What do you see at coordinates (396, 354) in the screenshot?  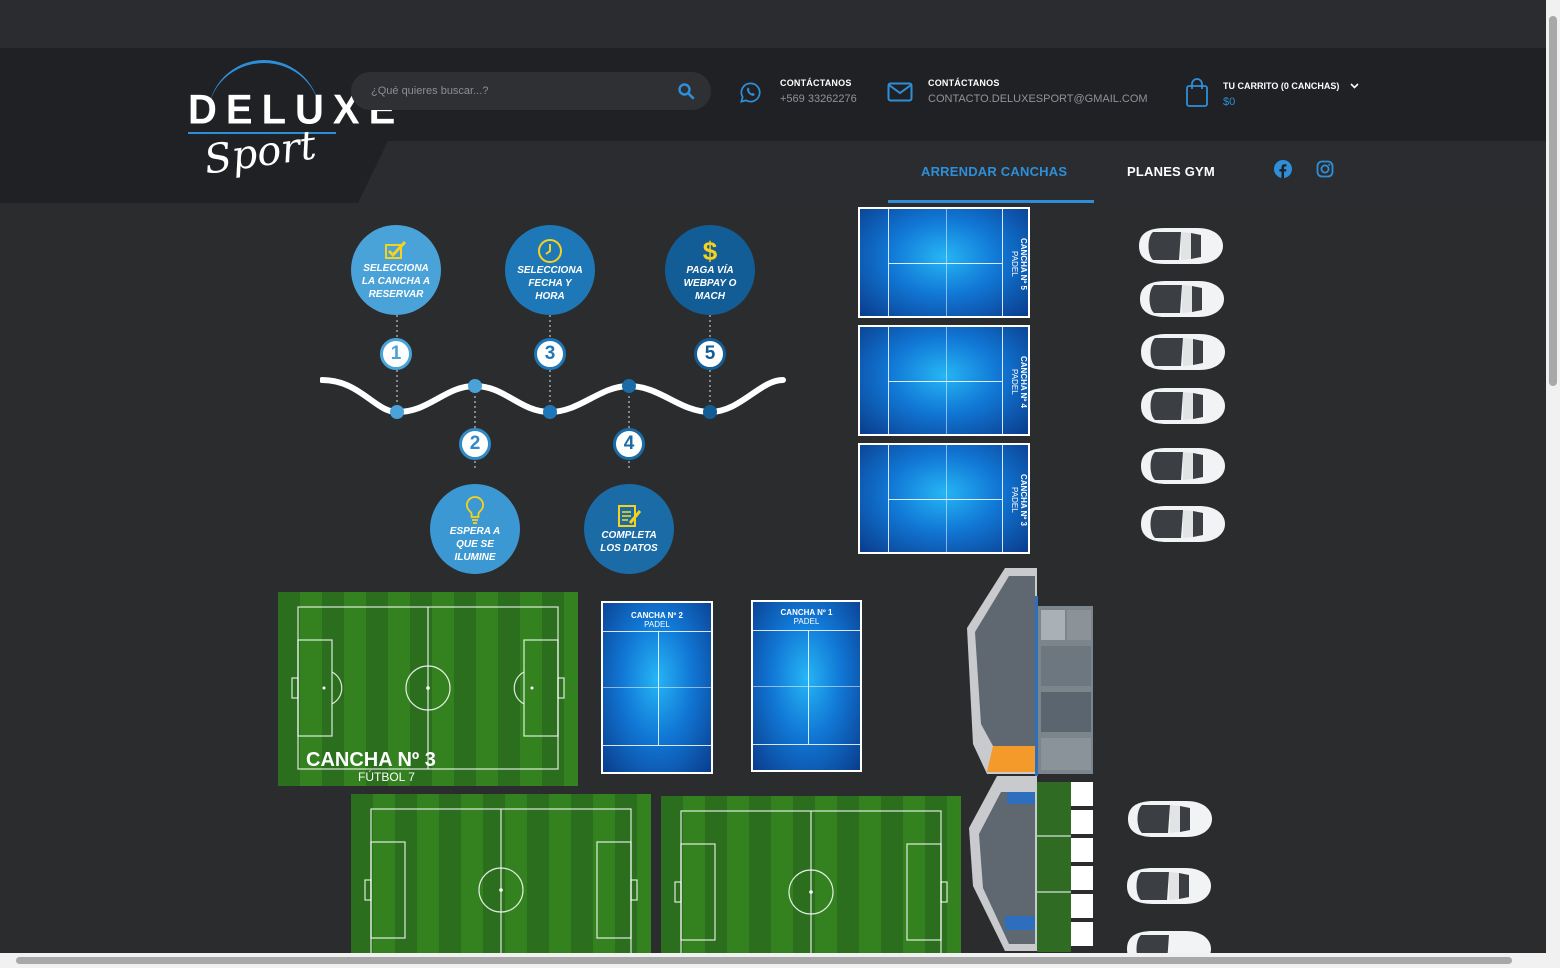 I see `step-1-number: 1` at bounding box center [396, 354].